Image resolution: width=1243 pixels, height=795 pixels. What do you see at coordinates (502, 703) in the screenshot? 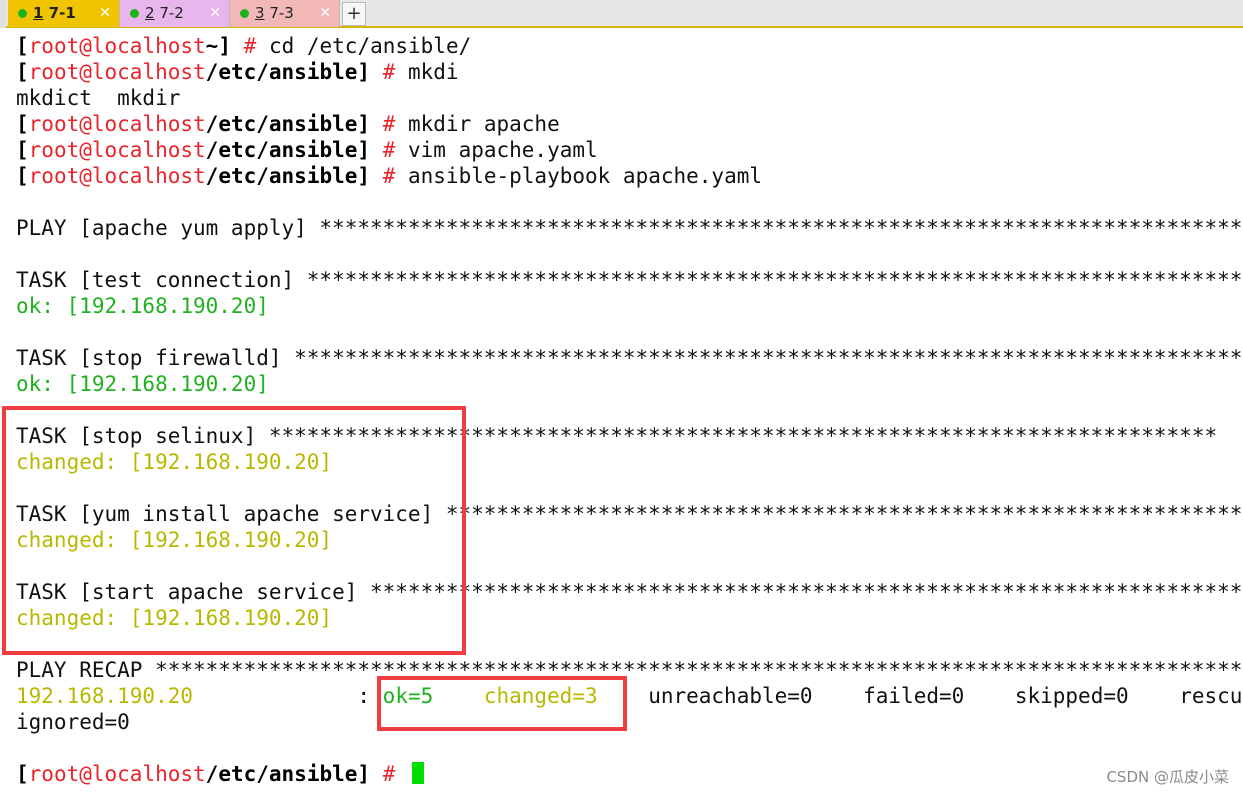
I see `highlight-box-recap-counts` at bounding box center [502, 703].